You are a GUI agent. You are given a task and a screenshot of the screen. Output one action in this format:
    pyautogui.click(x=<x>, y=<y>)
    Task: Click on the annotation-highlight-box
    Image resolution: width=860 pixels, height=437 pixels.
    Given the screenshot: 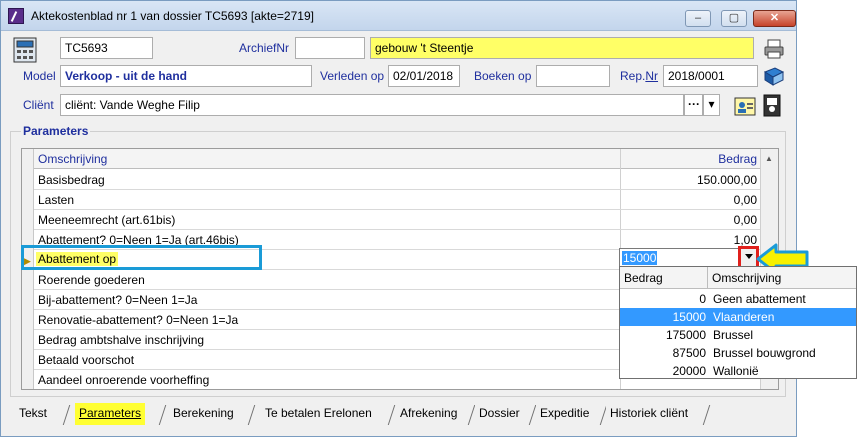 What is the action you would take?
    pyautogui.click(x=141, y=257)
    